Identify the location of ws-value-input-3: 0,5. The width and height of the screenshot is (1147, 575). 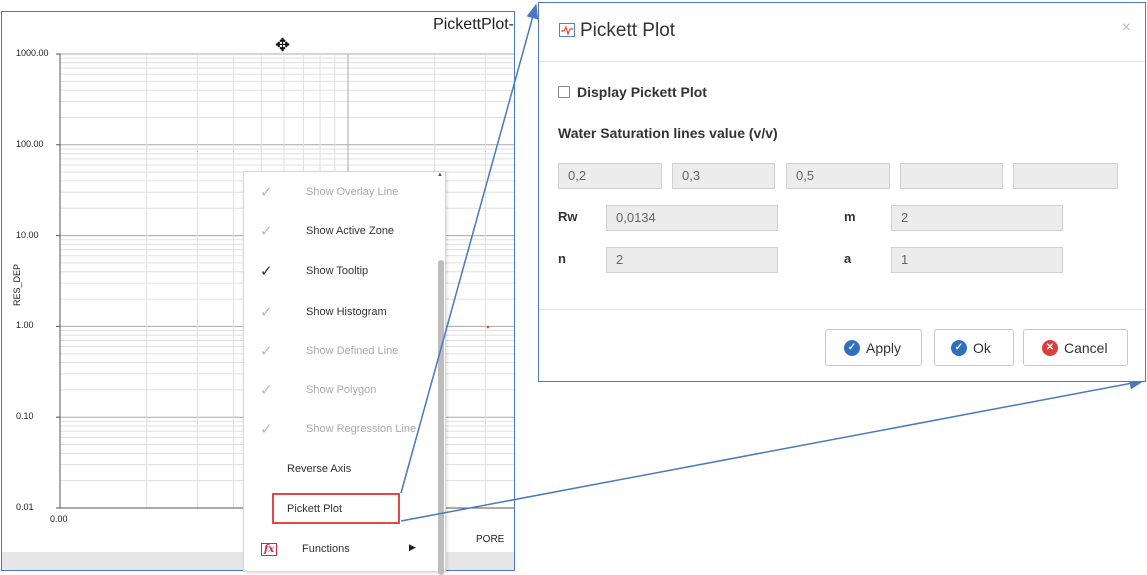
(838, 176).